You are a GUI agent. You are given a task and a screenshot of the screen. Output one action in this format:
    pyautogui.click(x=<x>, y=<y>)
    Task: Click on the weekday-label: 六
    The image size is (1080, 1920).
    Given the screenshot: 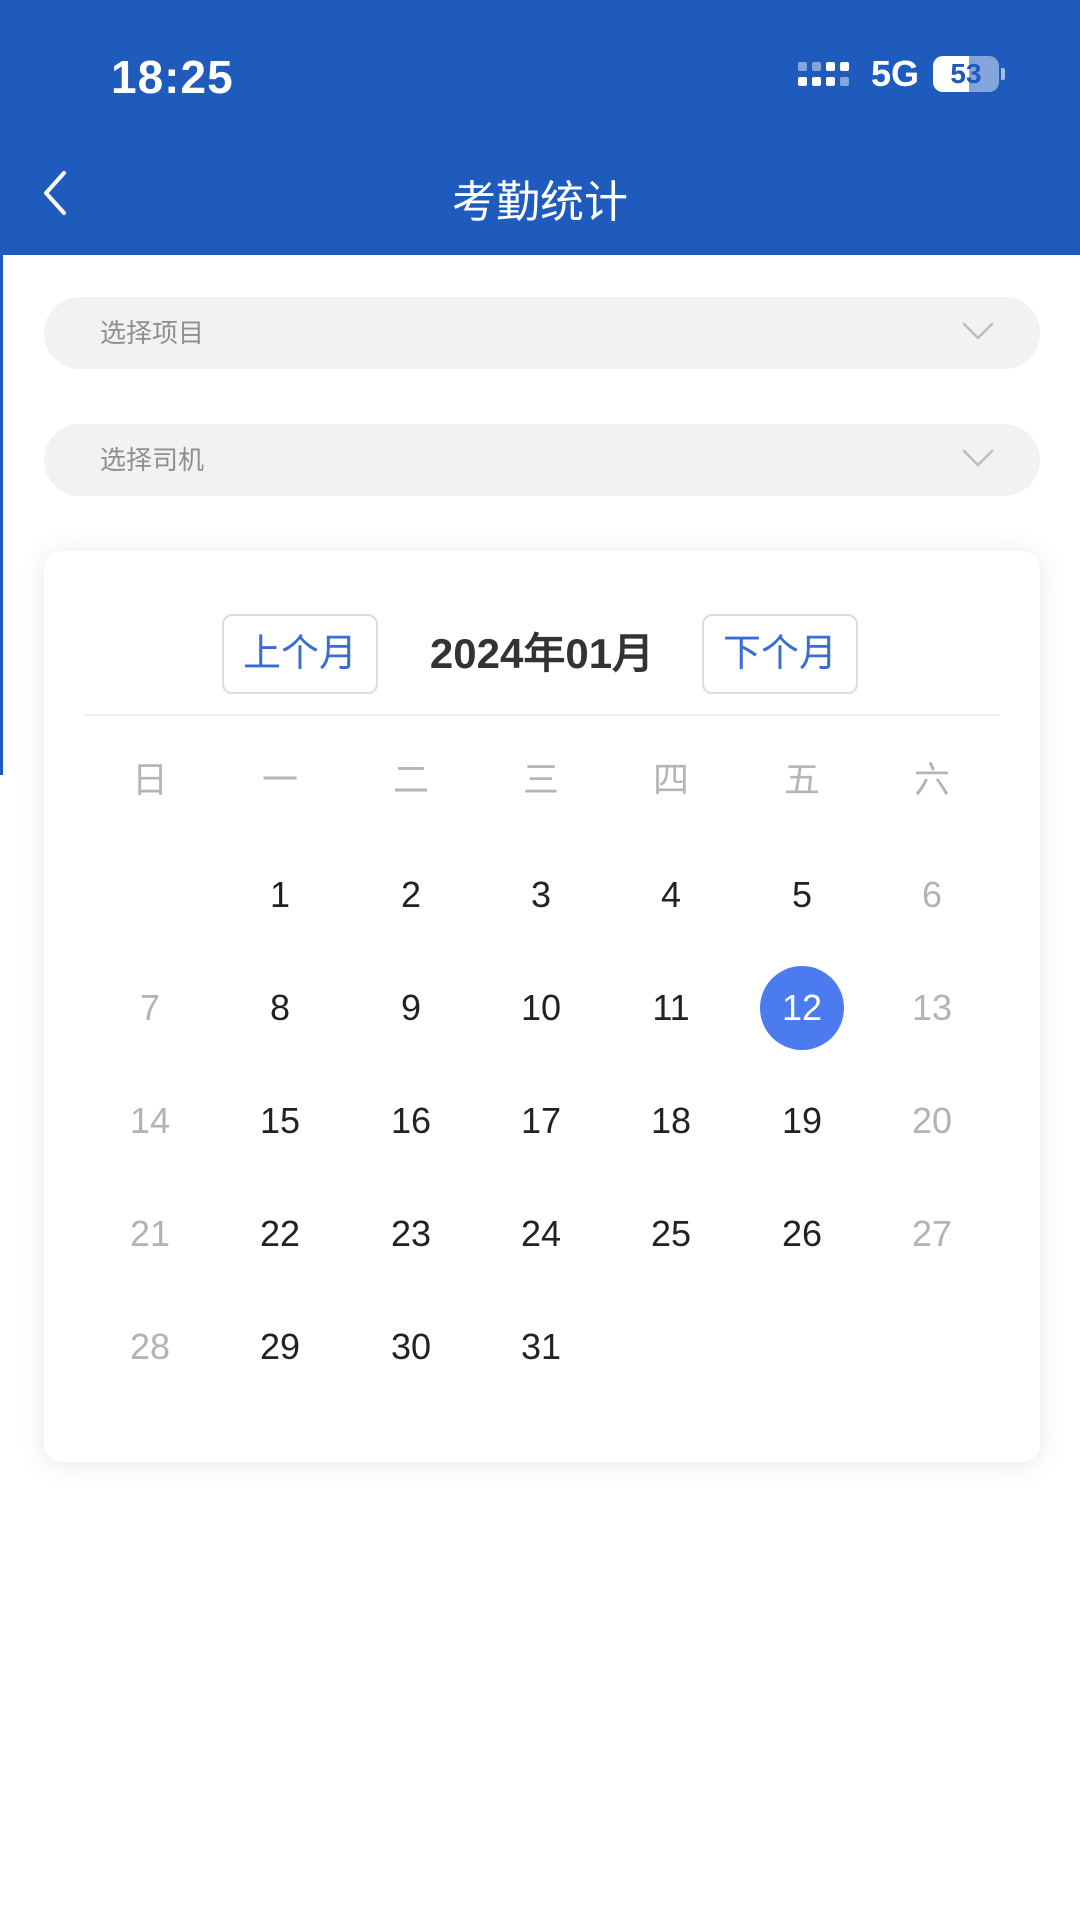 What is the action you would take?
    pyautogui.click(x=931, y=779)
    